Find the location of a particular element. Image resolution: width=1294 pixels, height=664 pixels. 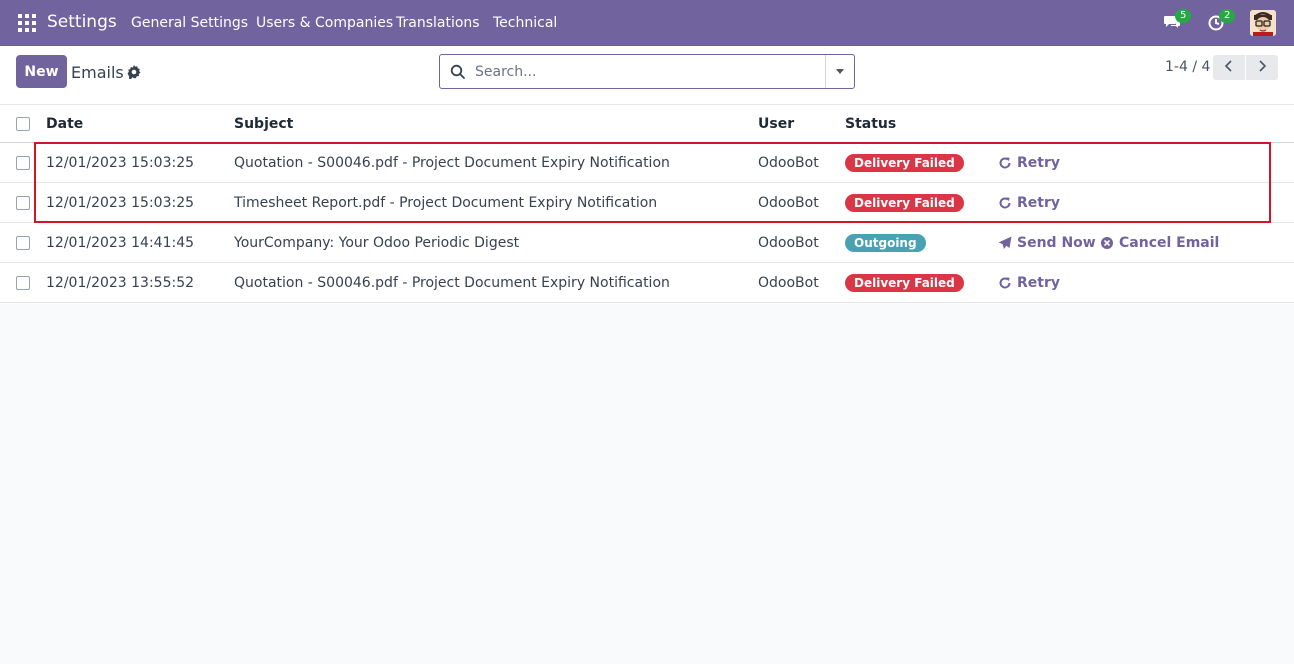

send-now-label: Send Now is located at coordinates (1056, 243).